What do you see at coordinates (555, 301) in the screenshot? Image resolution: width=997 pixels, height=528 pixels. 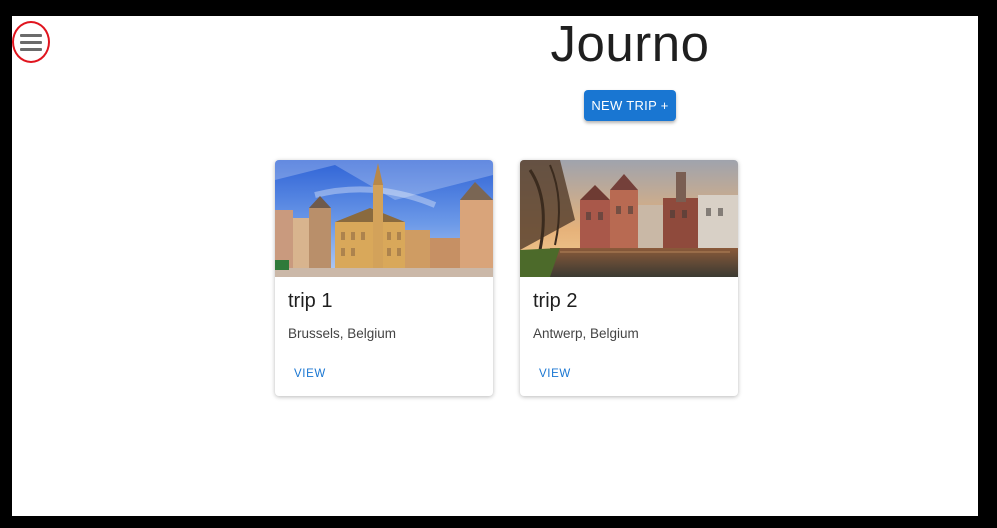 I see `trip-title: trip 2` at bounding box center [555, 301].